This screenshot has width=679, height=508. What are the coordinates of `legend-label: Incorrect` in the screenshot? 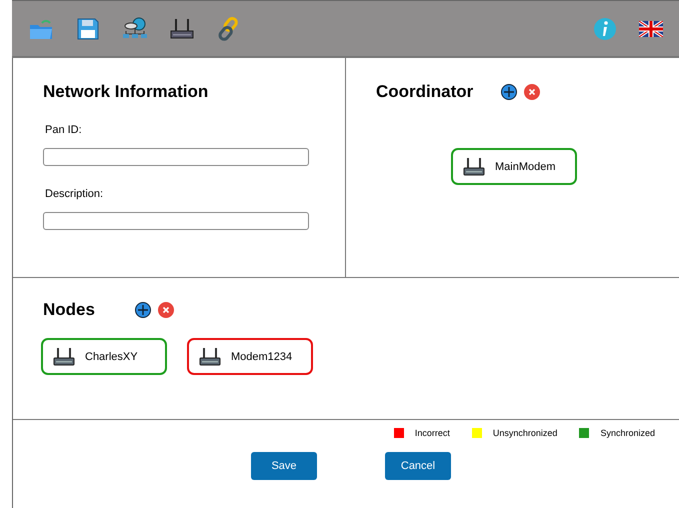 It's located at (432, 433).